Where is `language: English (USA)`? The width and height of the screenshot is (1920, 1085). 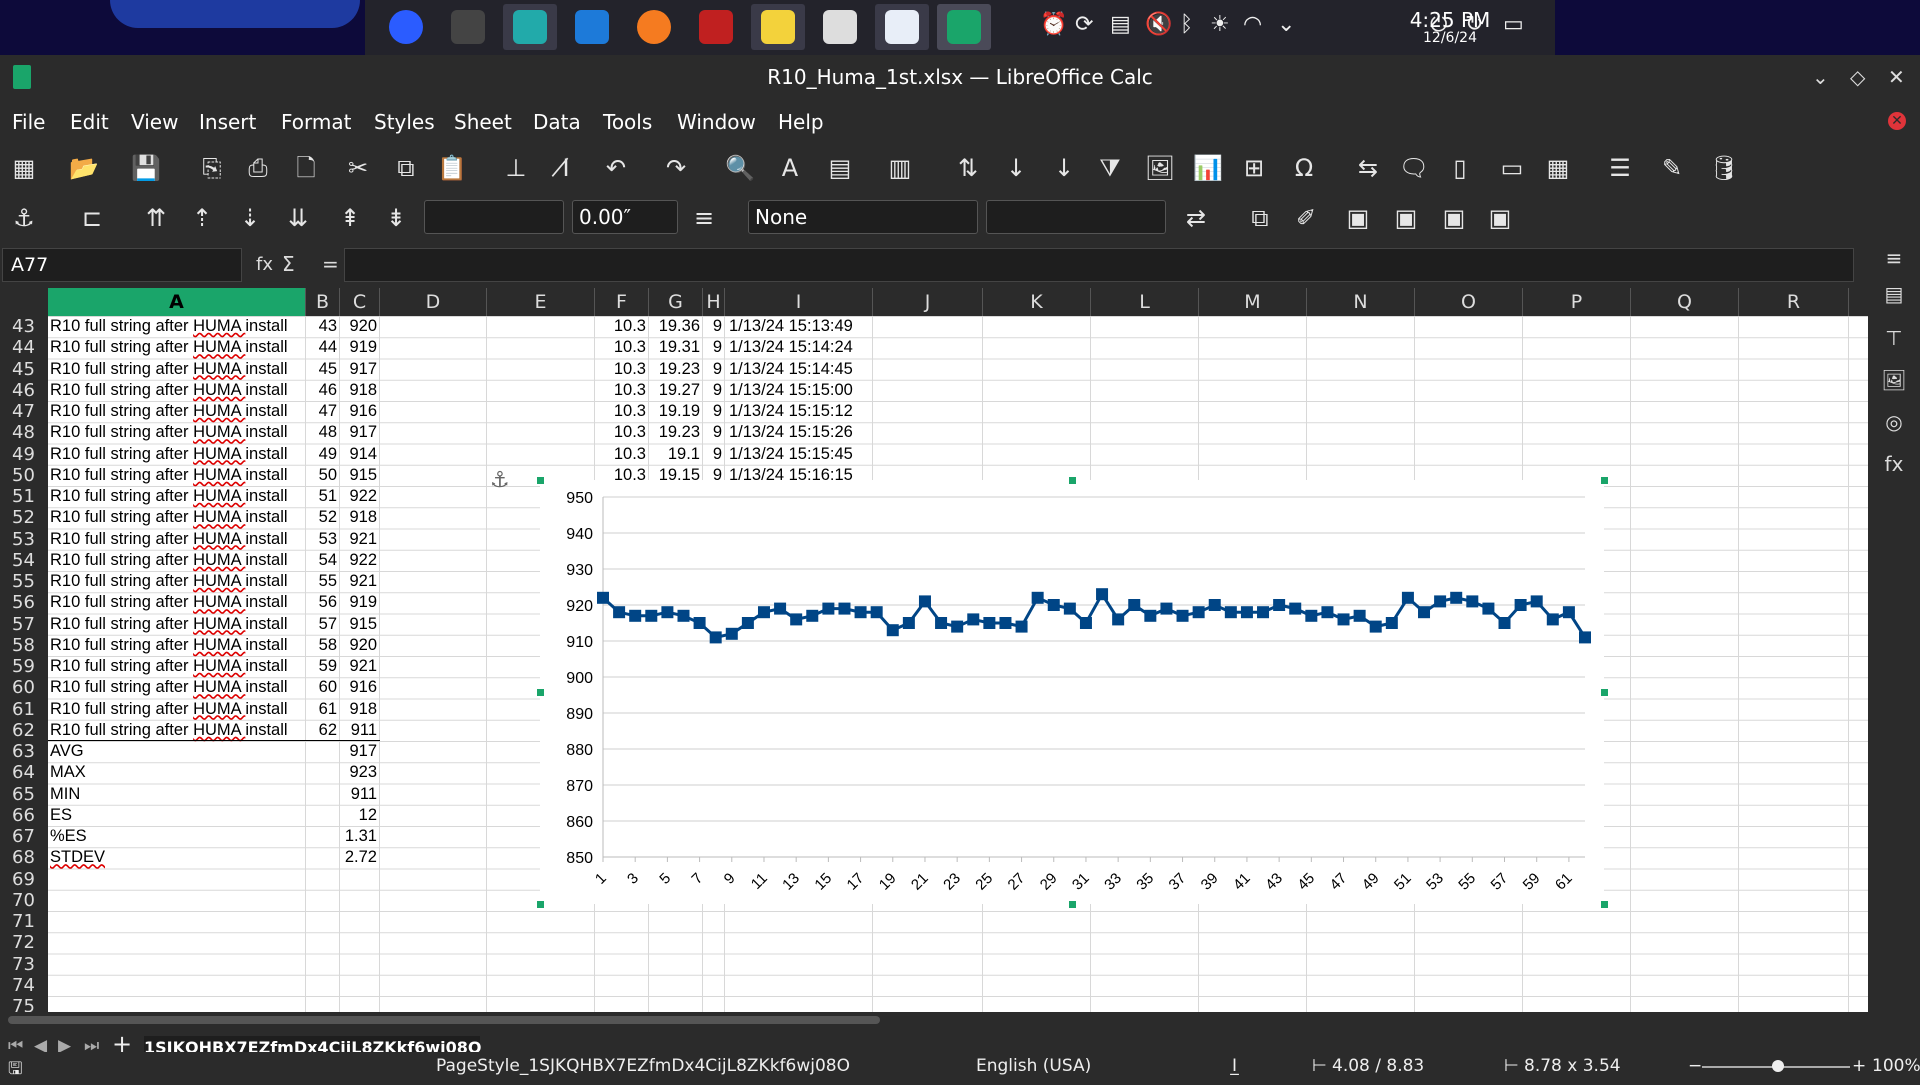 language: English (USA) is located at coordinates (1033, 1066).